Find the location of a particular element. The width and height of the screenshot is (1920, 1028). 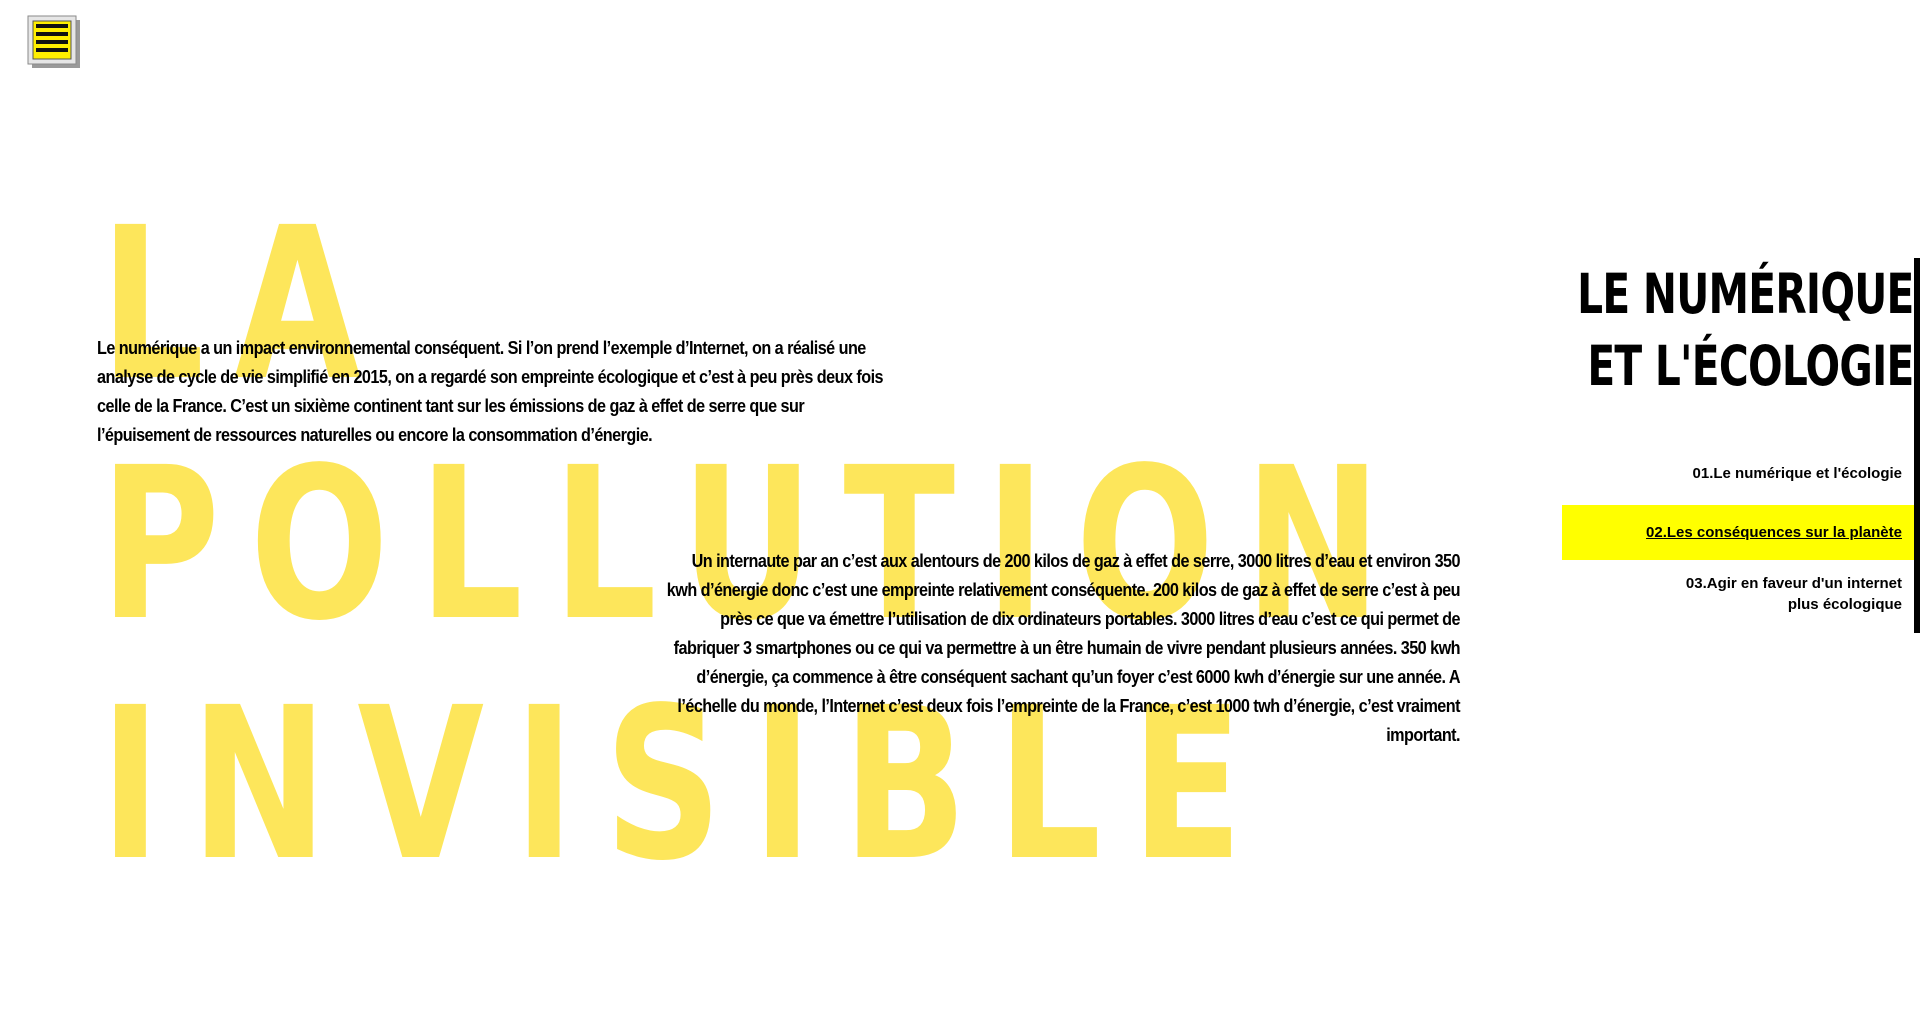

sidebar-scroll-indicator is located at coordinates (1917, 445).